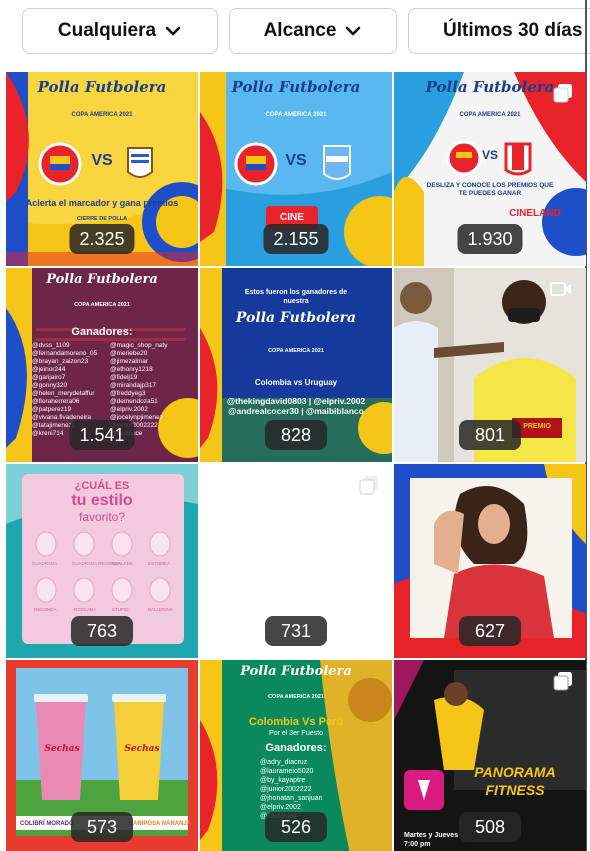 The height and width of the screenshot is (851, 590). I want to click on filter-bar: Cualquiera Alcance Últimos 30 días, so click(295, 33).